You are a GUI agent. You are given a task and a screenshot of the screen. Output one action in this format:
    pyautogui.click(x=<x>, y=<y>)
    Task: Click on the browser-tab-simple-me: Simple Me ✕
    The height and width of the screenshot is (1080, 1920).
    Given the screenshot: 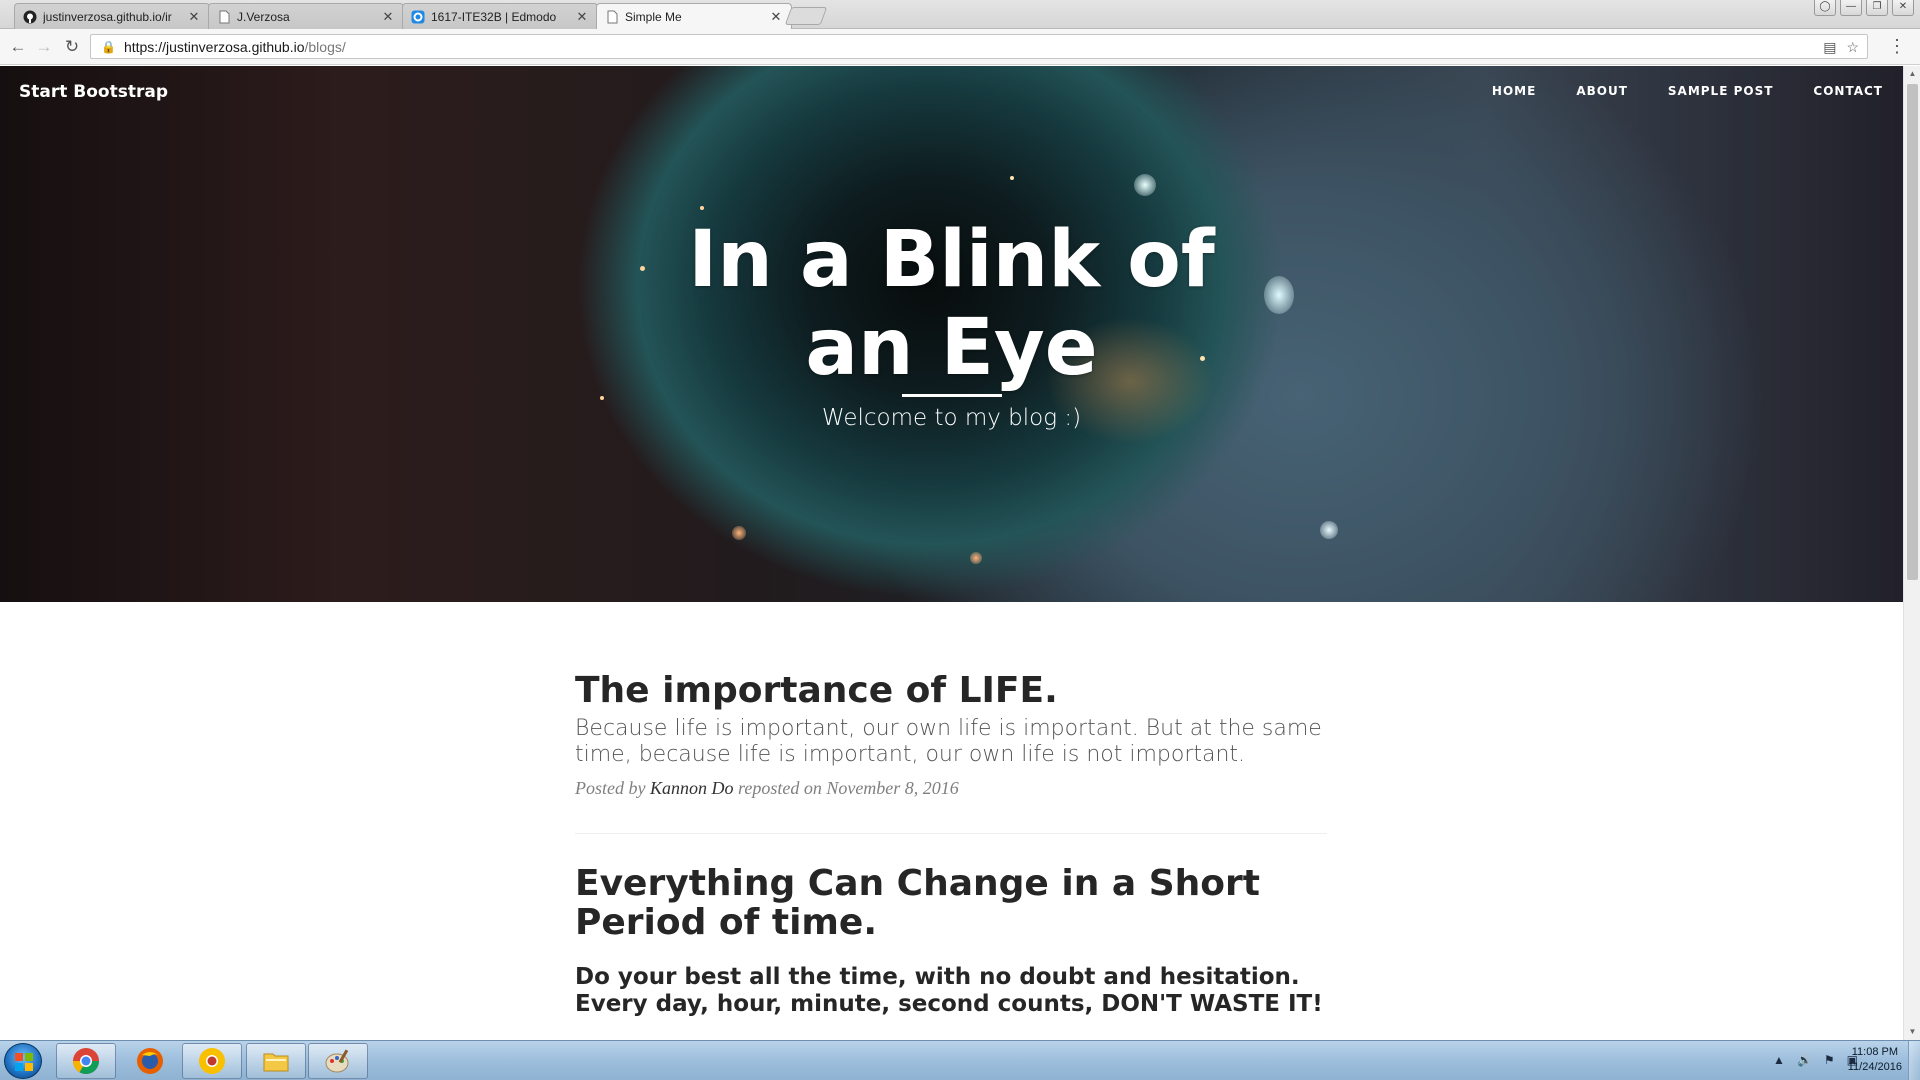 What is the action you would take?
    pyautogui.click(x=694, y=16)
    